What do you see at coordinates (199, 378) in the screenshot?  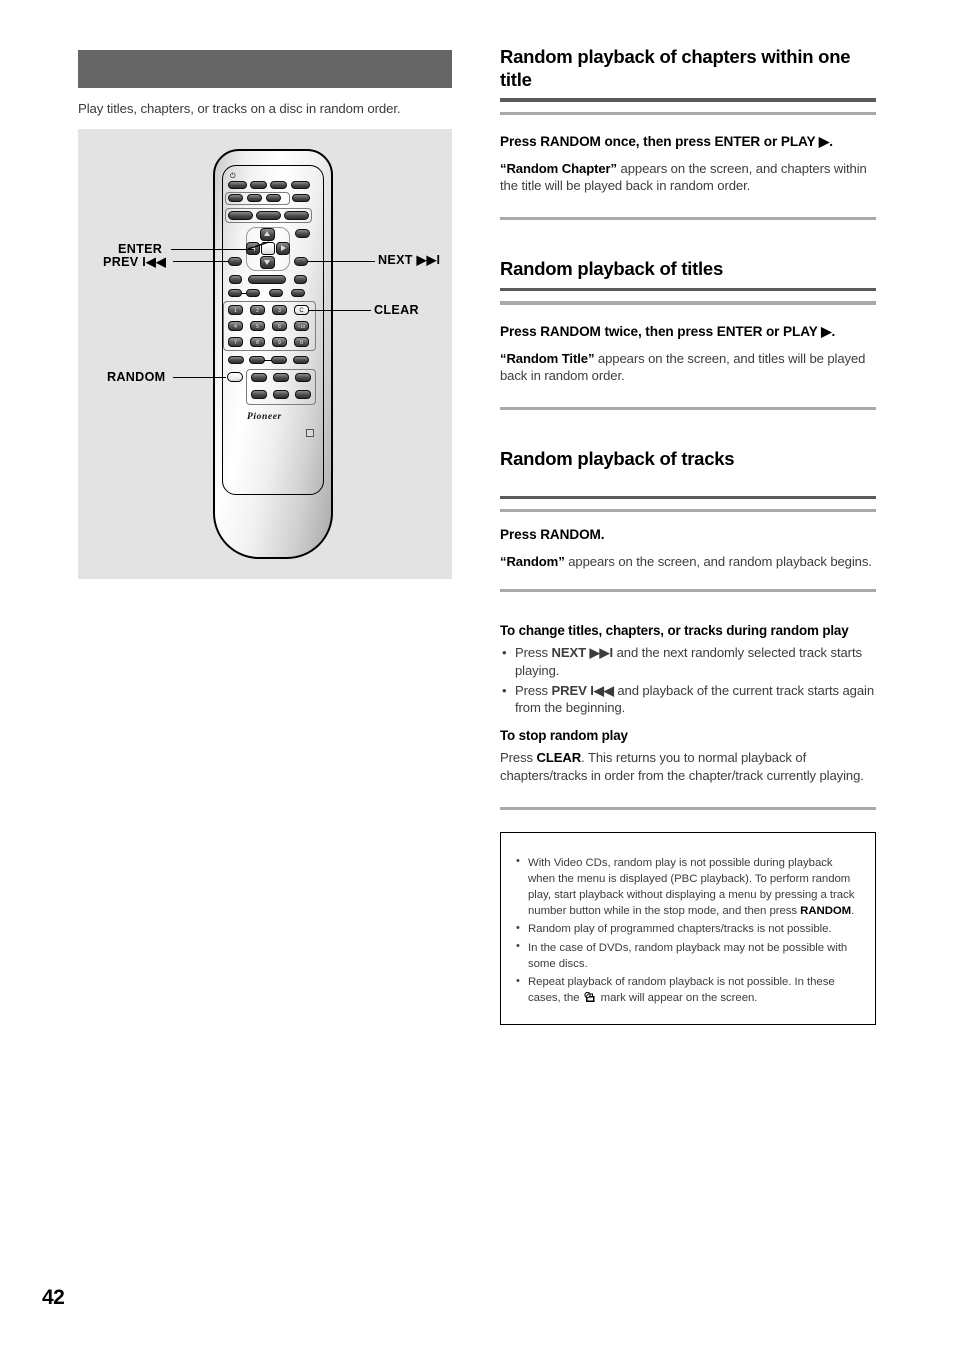 I see `leader-random` at bounding box center [199, 378].